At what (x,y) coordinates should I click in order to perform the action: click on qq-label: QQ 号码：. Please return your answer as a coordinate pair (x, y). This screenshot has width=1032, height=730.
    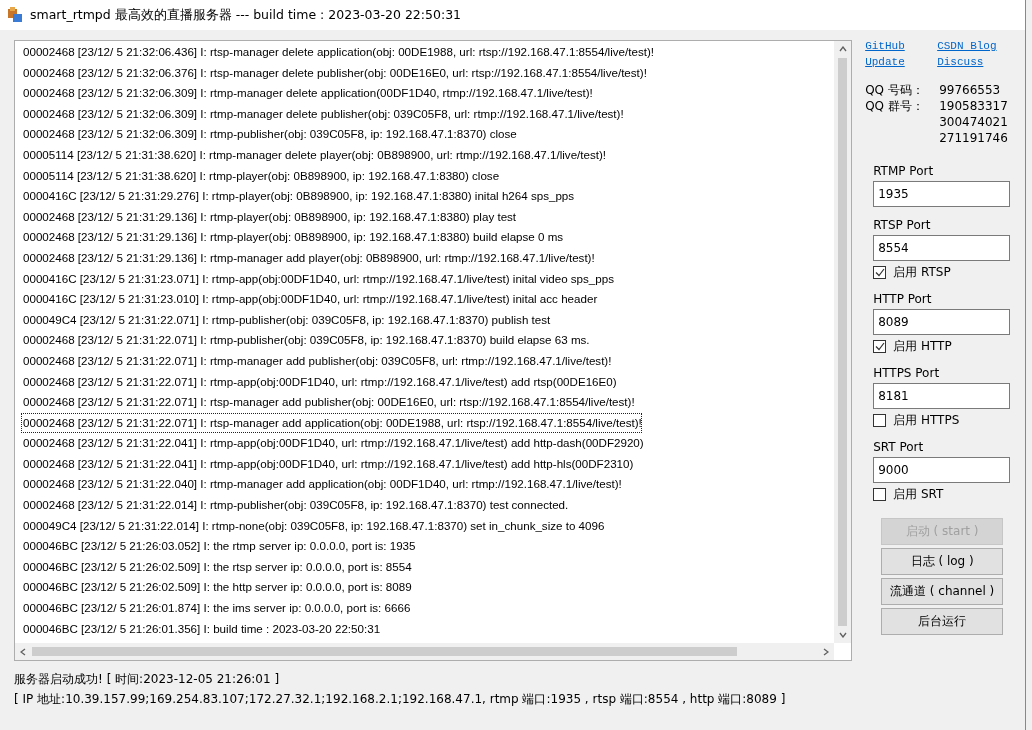
    Looking at the image, I should click on (895, 90).